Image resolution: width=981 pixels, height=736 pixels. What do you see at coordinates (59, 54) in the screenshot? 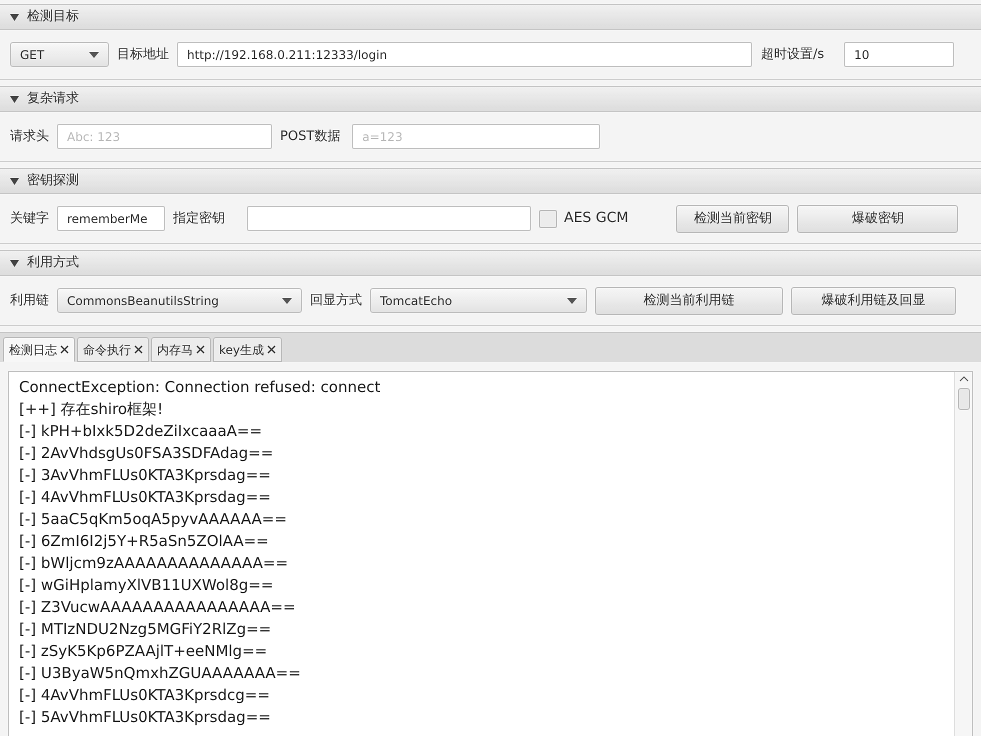
I see `dropdown: GET` at bounding box center [59, 54].